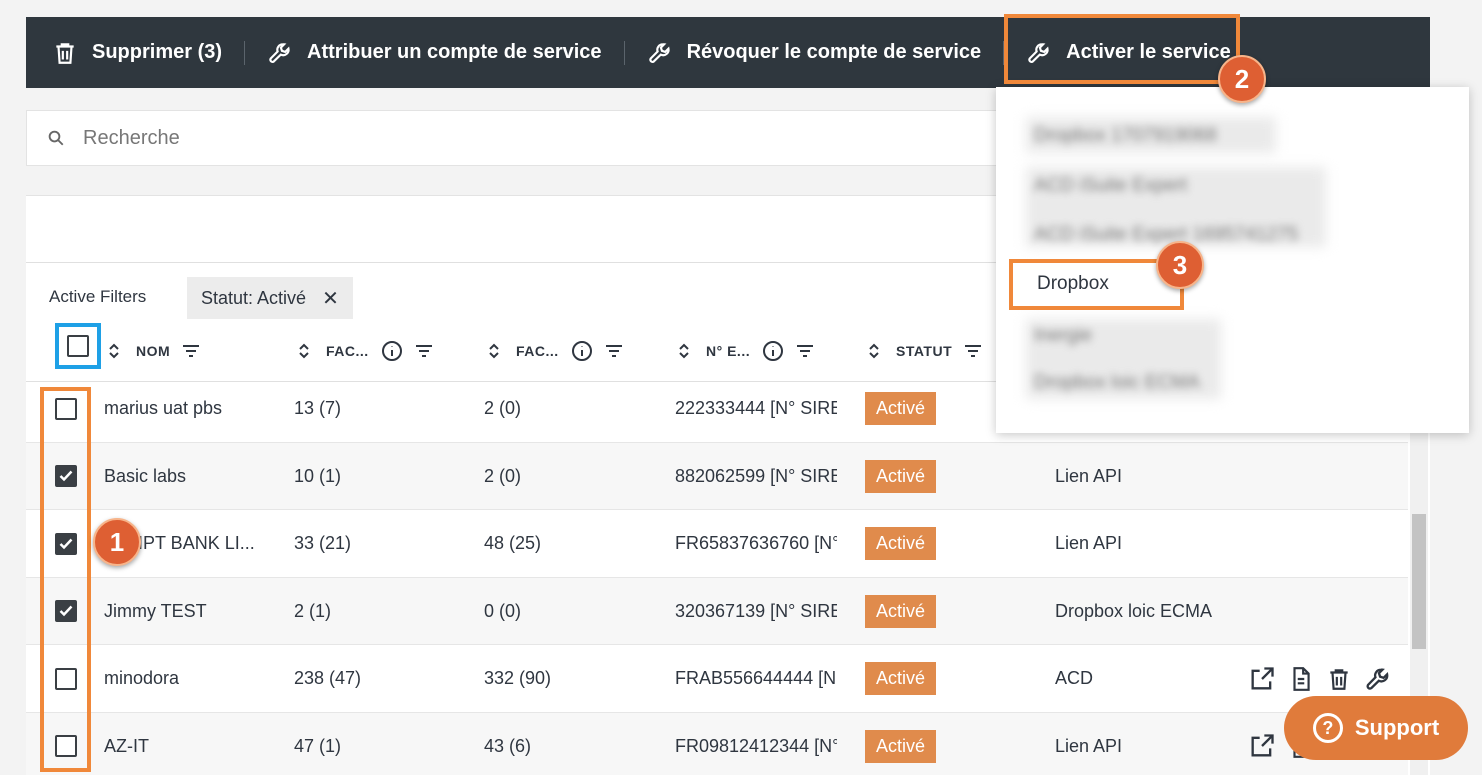  What do you see at coordinates (756, 475) in the screenshot?
I see `cell-ne: 882062599 [N° SIREN` at bounding box center [756, 475].